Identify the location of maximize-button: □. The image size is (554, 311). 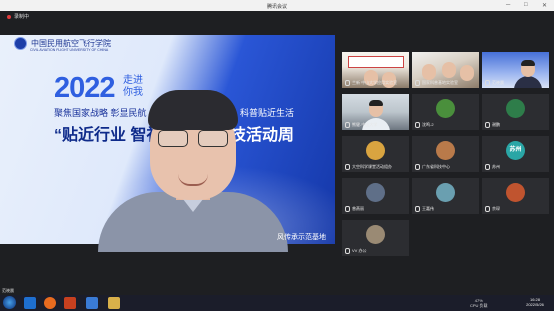
(526, 5).